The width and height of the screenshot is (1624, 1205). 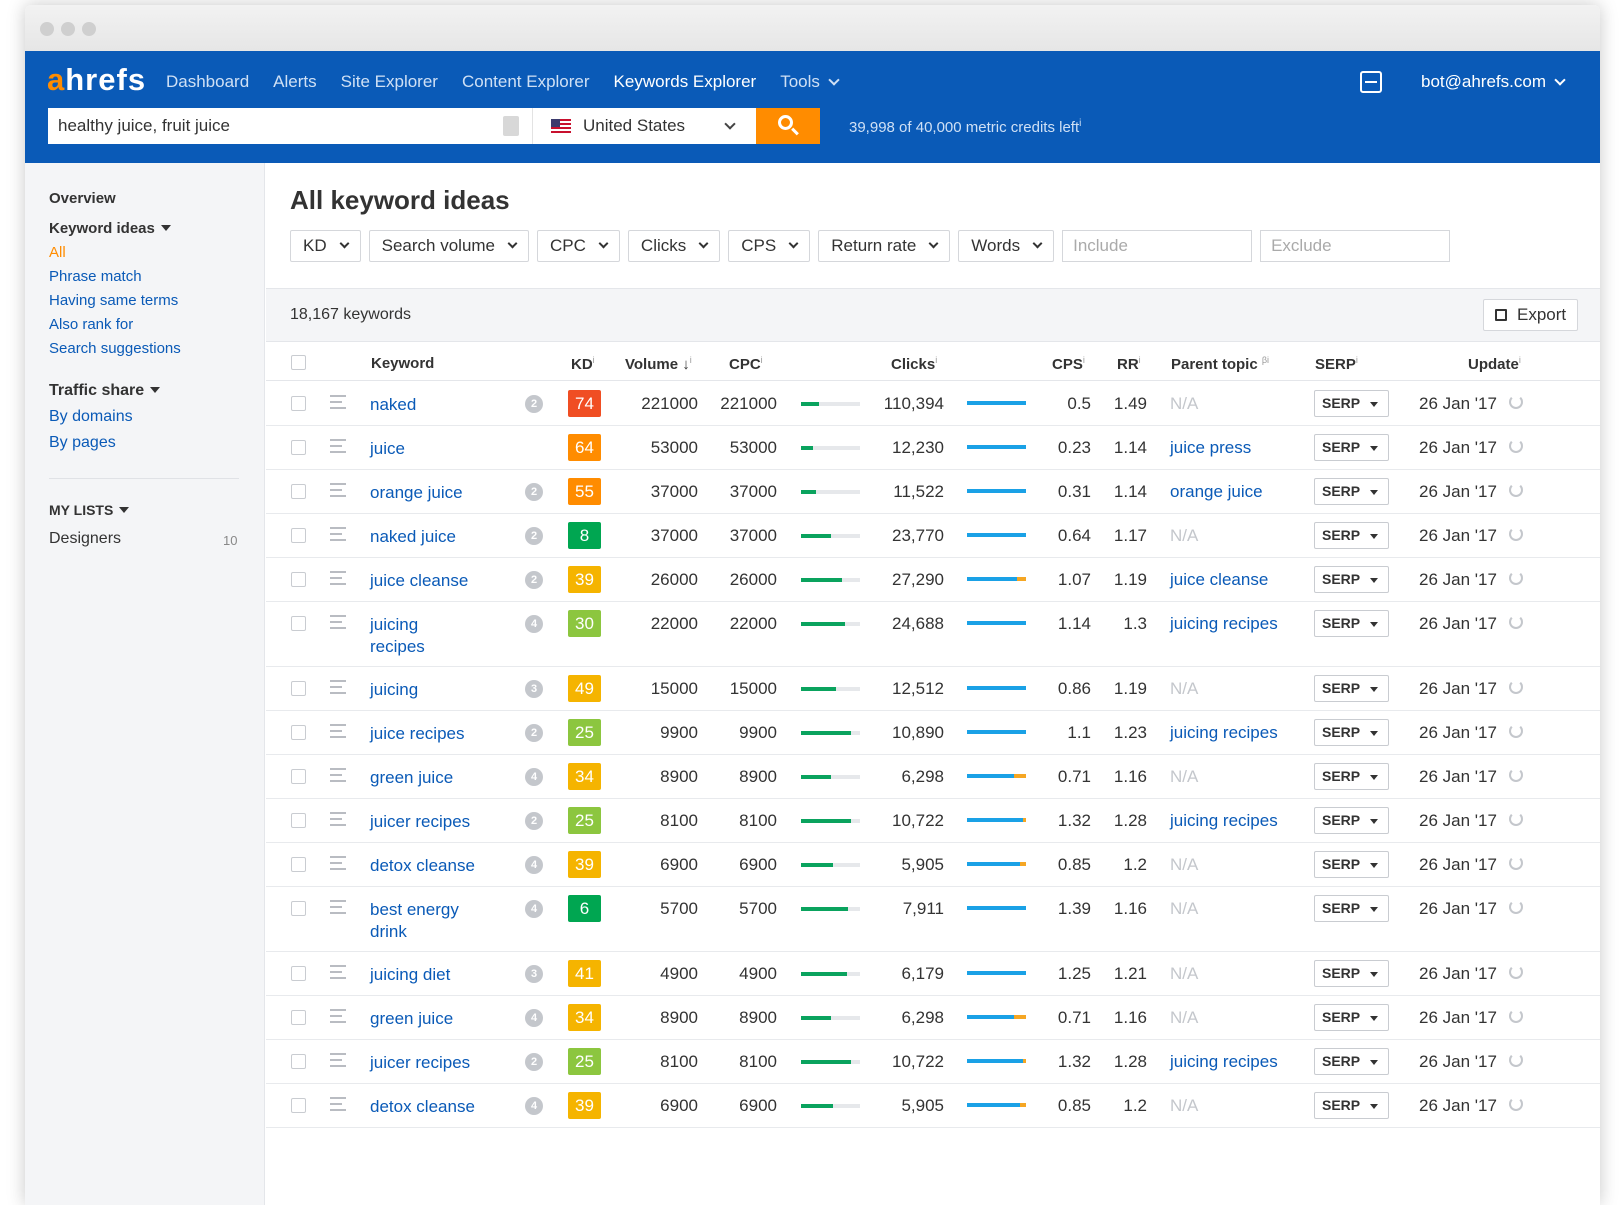 What do you see at coordinates (115, 348) in the screenshot?
I see `sidebar-item-search-suggestions: Search suggestions` at bounding box center [115, 348].